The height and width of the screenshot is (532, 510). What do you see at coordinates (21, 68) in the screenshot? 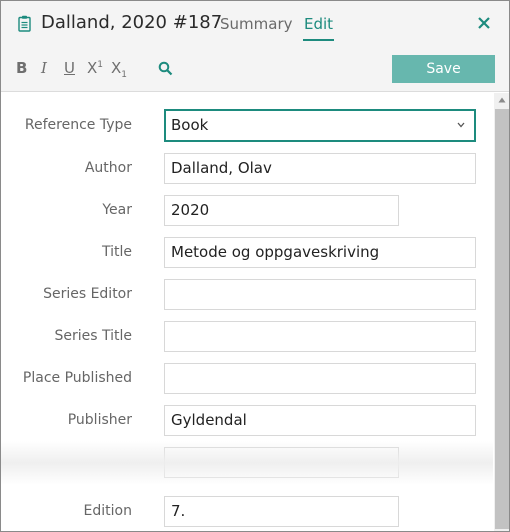
I see `bold-button: B` at bounding box center [21, 68].